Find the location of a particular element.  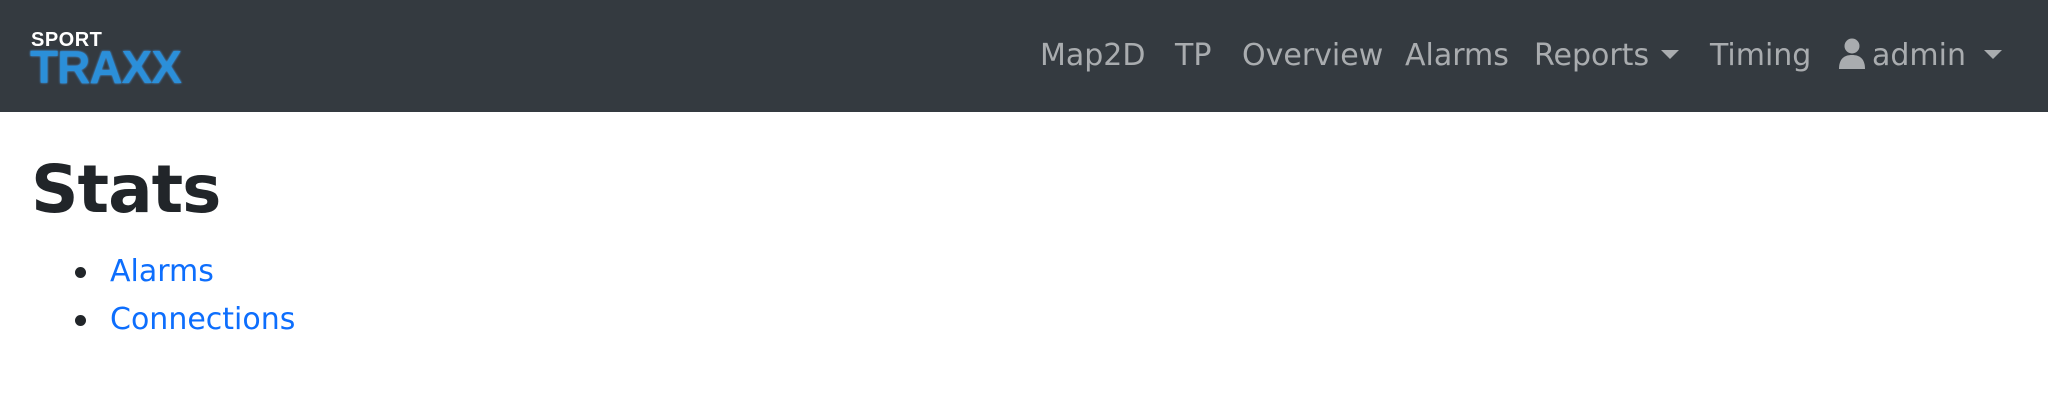

brand-logo: SPORT TRAXX is located at coordinates (120, 60).